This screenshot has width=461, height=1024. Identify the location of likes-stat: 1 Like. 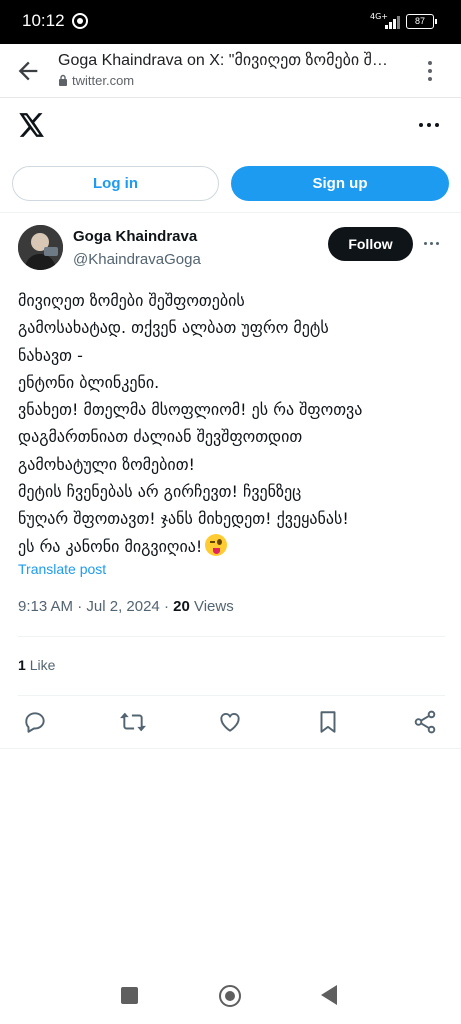
(36, 665).